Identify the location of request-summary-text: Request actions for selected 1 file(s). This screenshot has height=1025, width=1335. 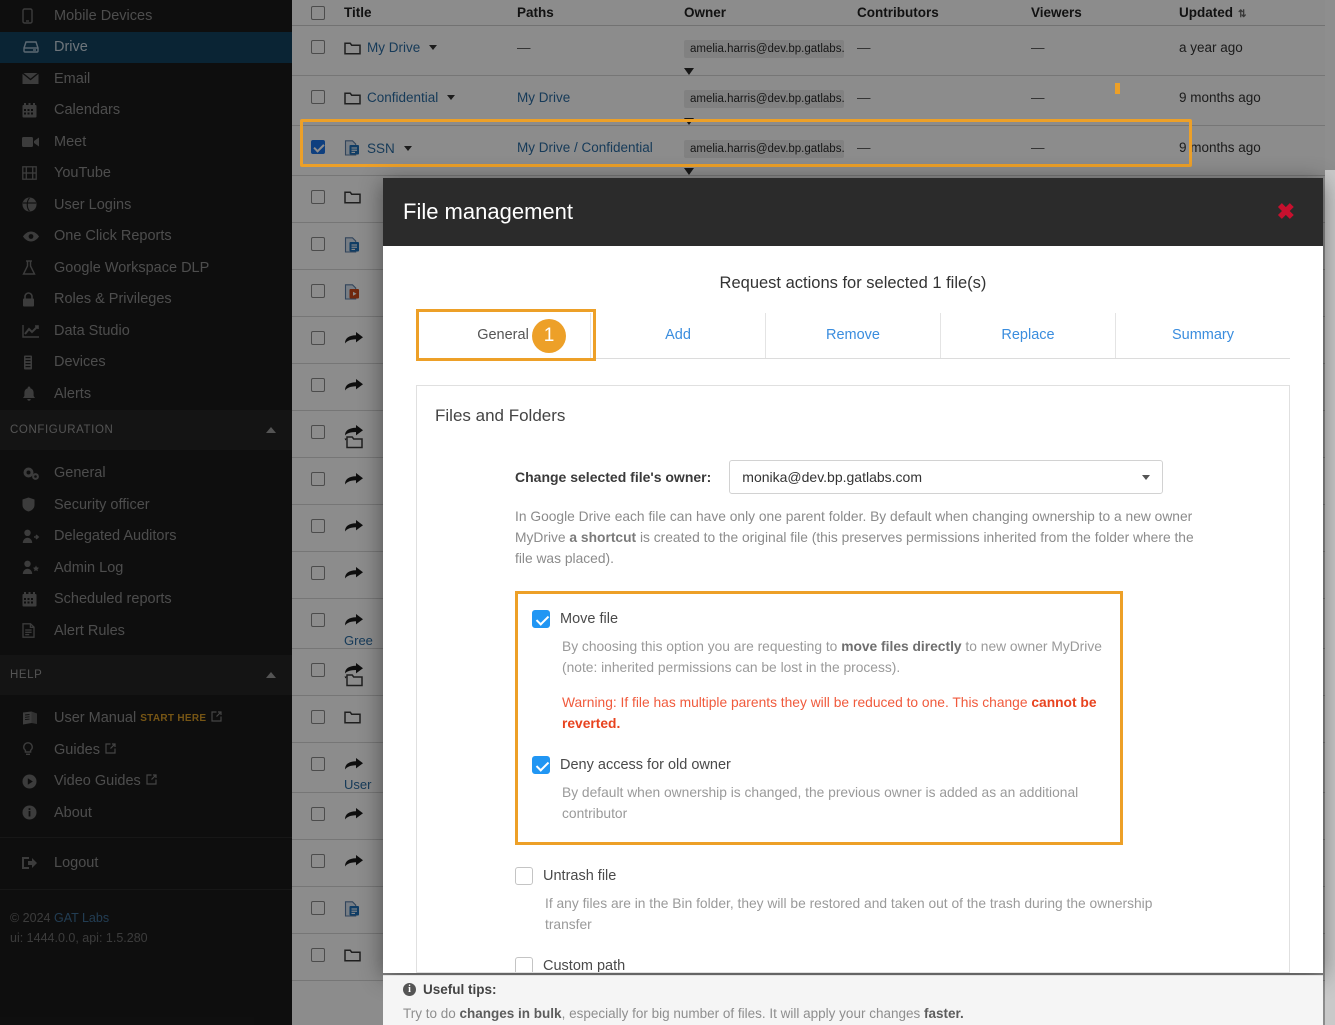
(853, 283).